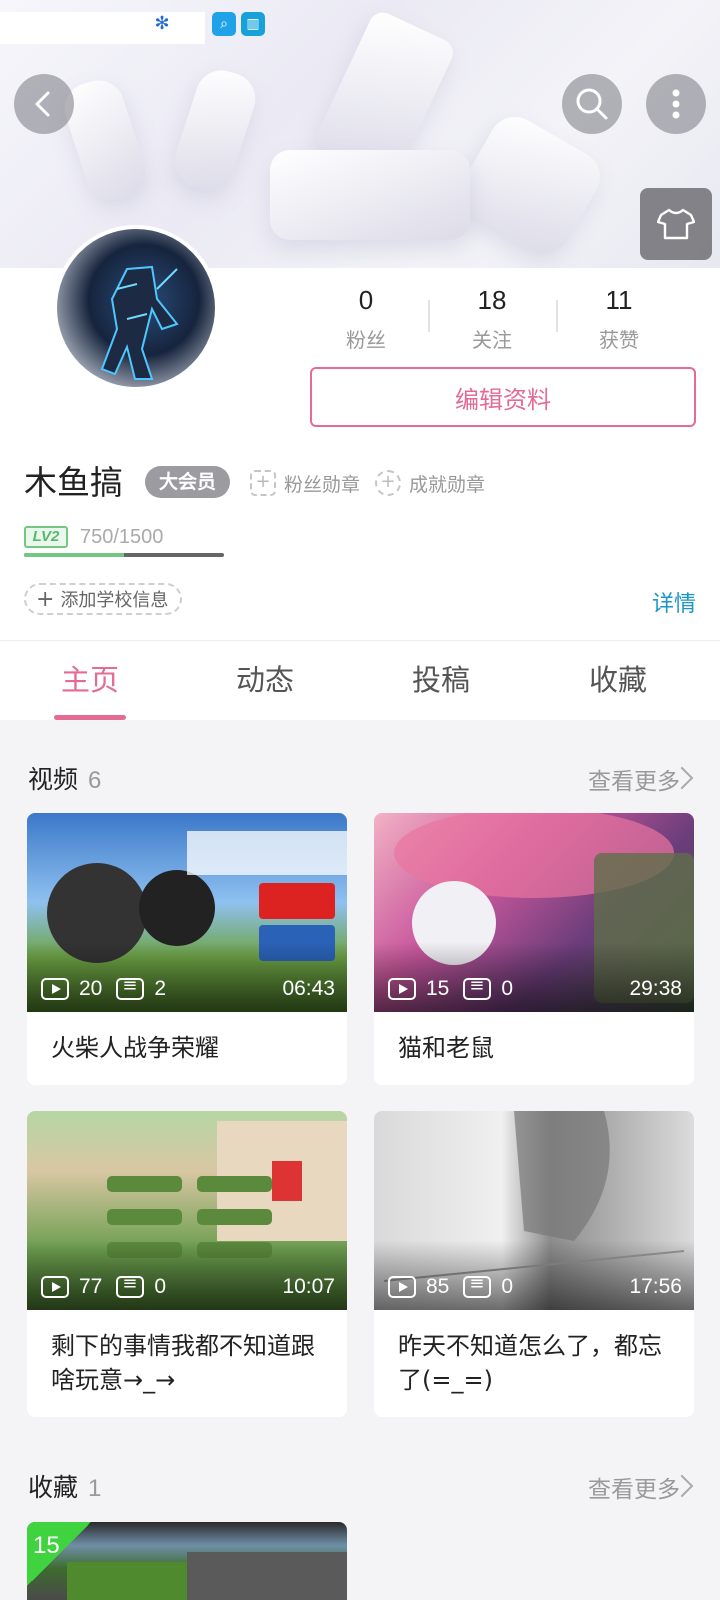  What do you see at coordinates (492, 300) in the screenshot?
I see `following-count: 18` at bounding box center [492, 300].